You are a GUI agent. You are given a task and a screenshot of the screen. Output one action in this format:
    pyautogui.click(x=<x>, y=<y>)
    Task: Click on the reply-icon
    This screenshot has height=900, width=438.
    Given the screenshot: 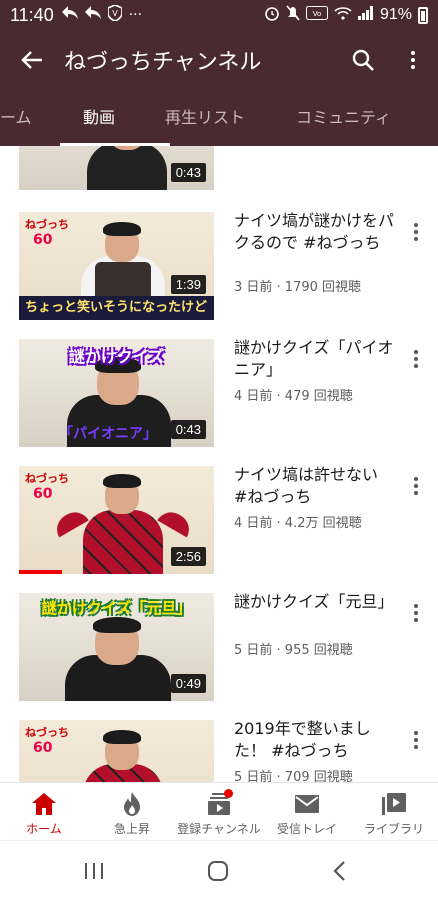 What is the action you would take?
    pyautogui.click(x=69, y=15)
    